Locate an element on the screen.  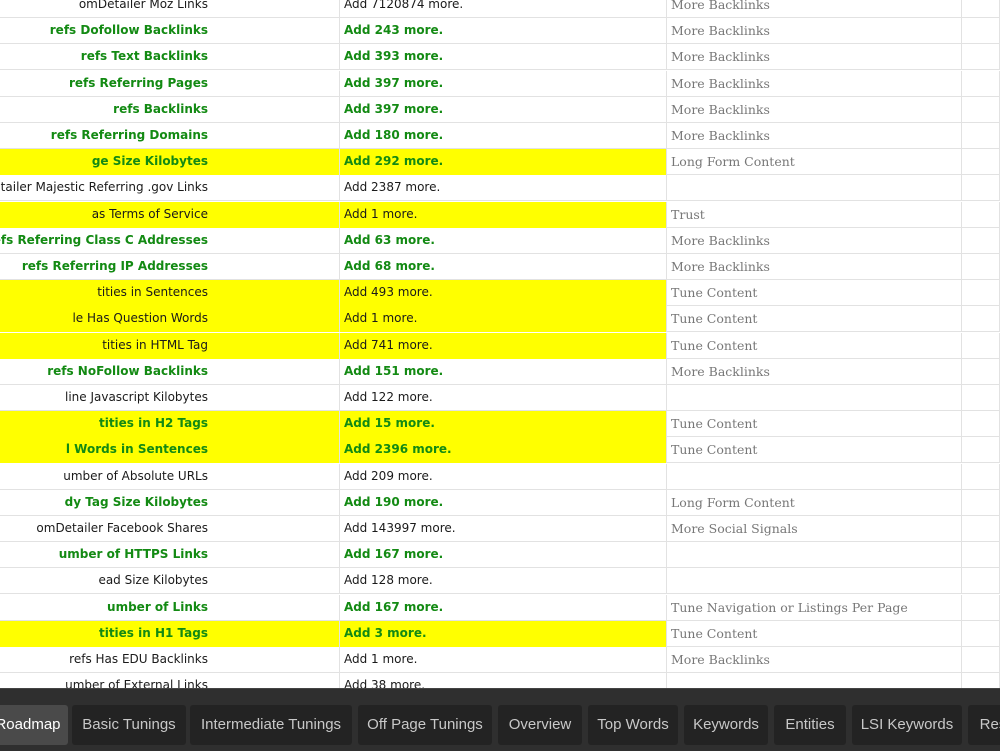
metric-cell: refs NoFollow Backlinks is located at coordinates (170, 371).